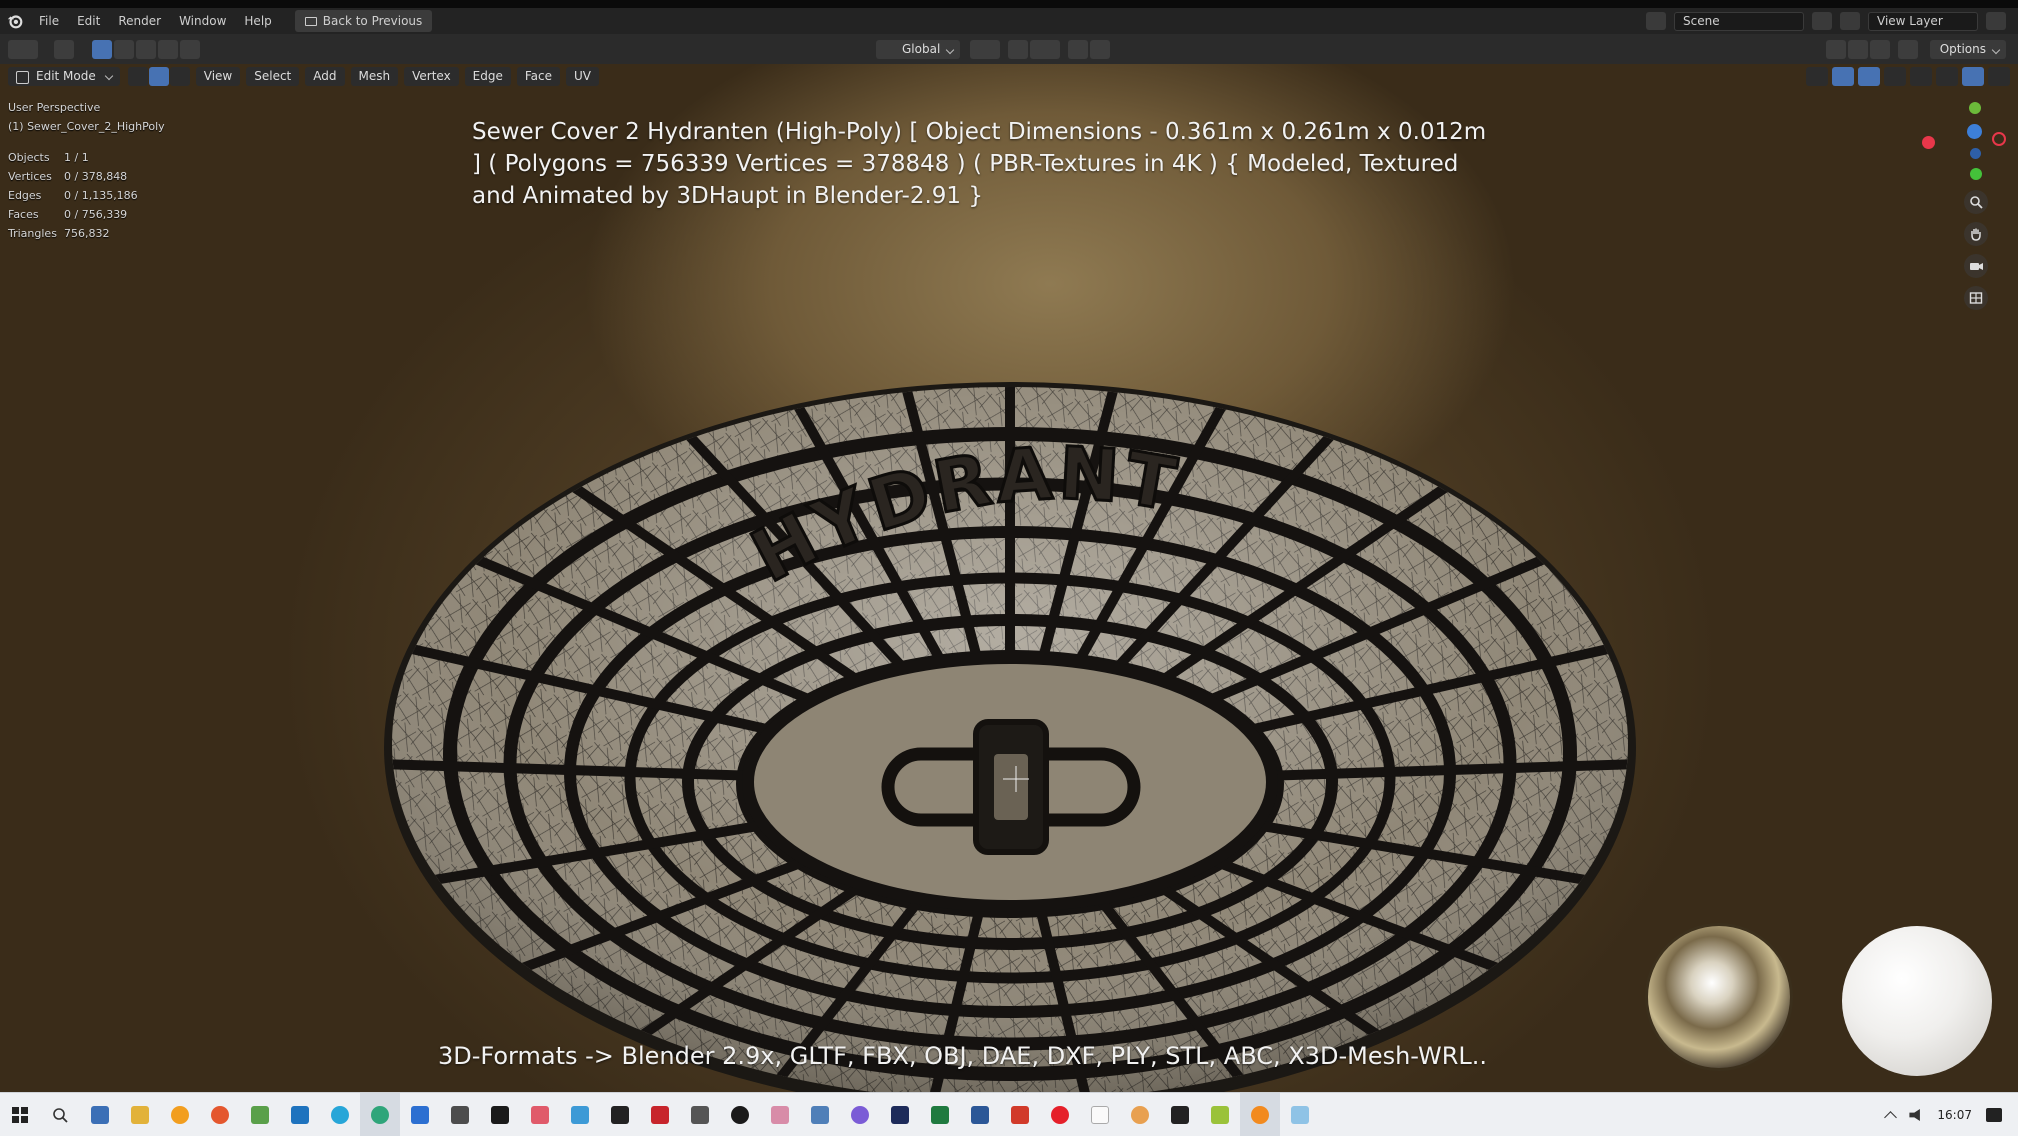  I want to click on face-select-icon, so click(179, 76).